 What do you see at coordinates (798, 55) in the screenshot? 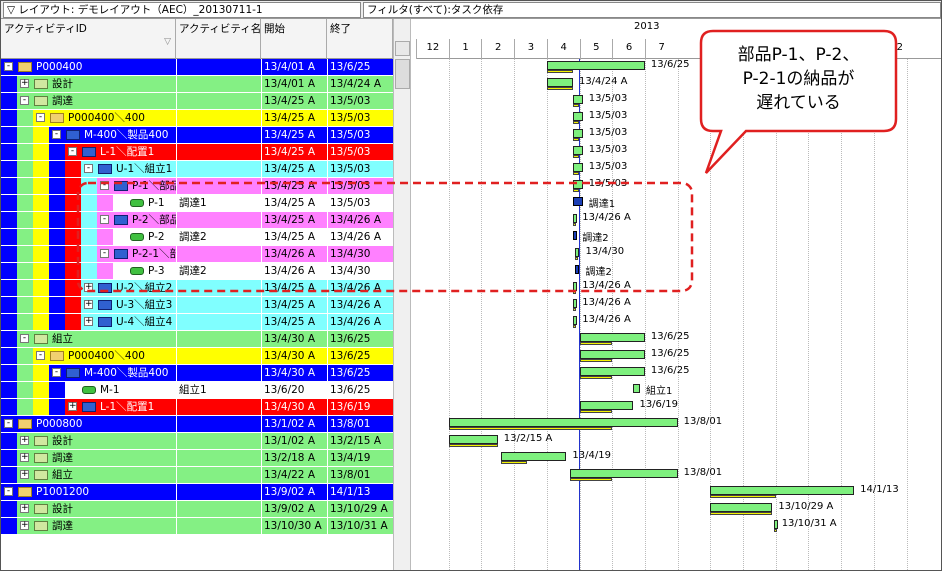
I see `callout-line-1: 部品P-1、P-2、` at bounding box center [798, 55].